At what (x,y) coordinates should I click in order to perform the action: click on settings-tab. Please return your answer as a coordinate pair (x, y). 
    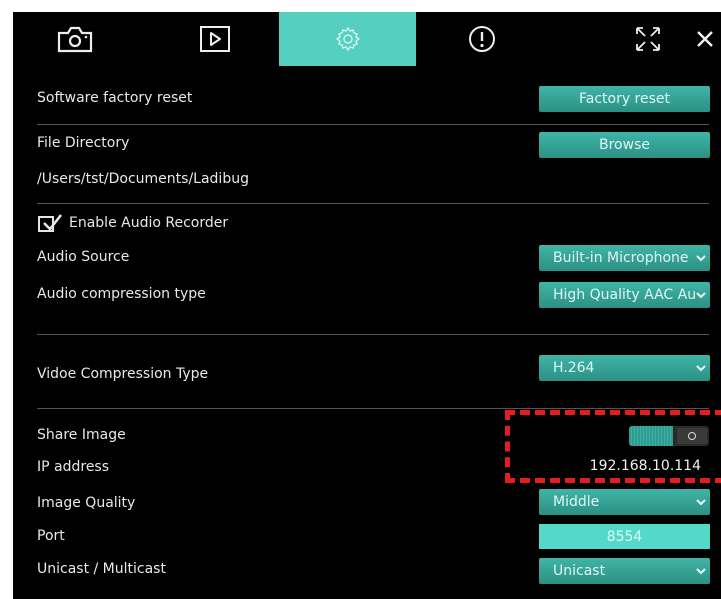
    Looking at the image, I should click on (347, 39).